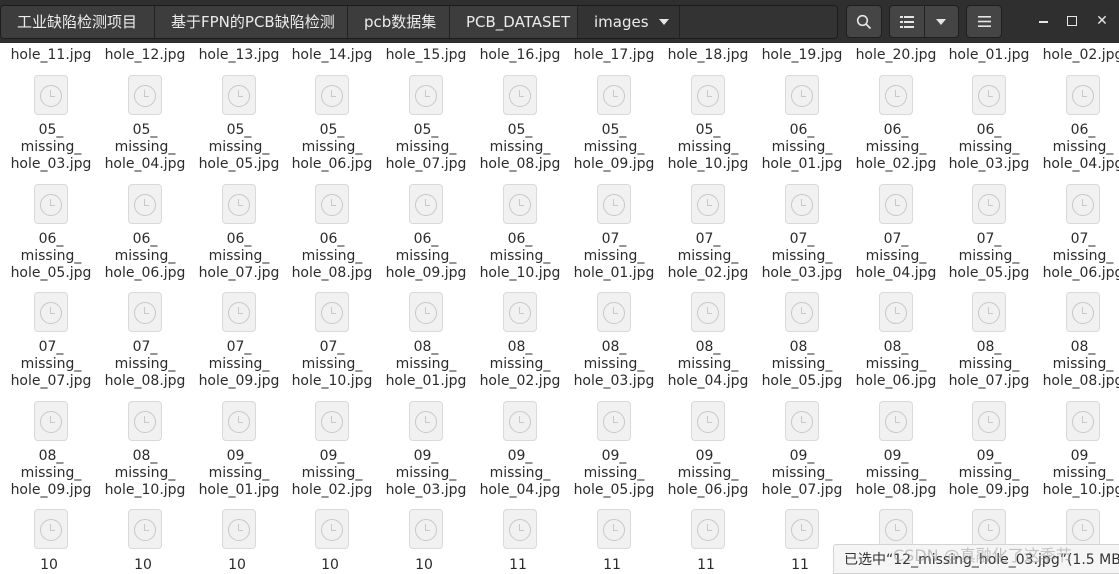 The image size is (1119, 574). I want to click on file-name-line: hole_06.jpg, so click(708, 490).